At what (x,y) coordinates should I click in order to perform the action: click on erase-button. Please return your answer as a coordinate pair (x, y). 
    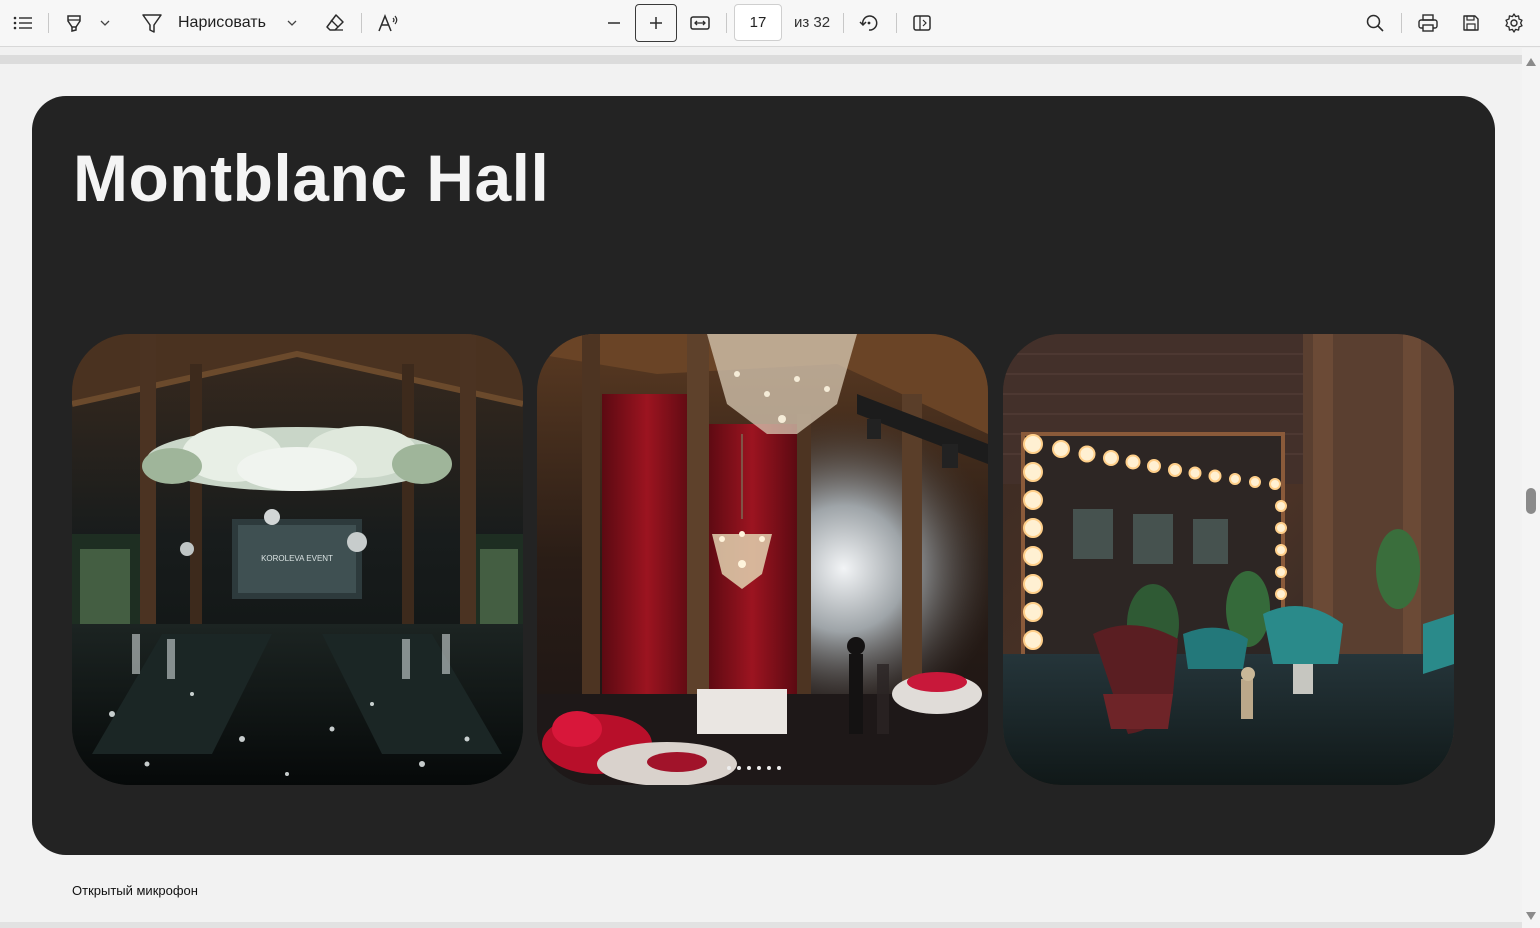
    Looking at the image, I should click on (335, 23).